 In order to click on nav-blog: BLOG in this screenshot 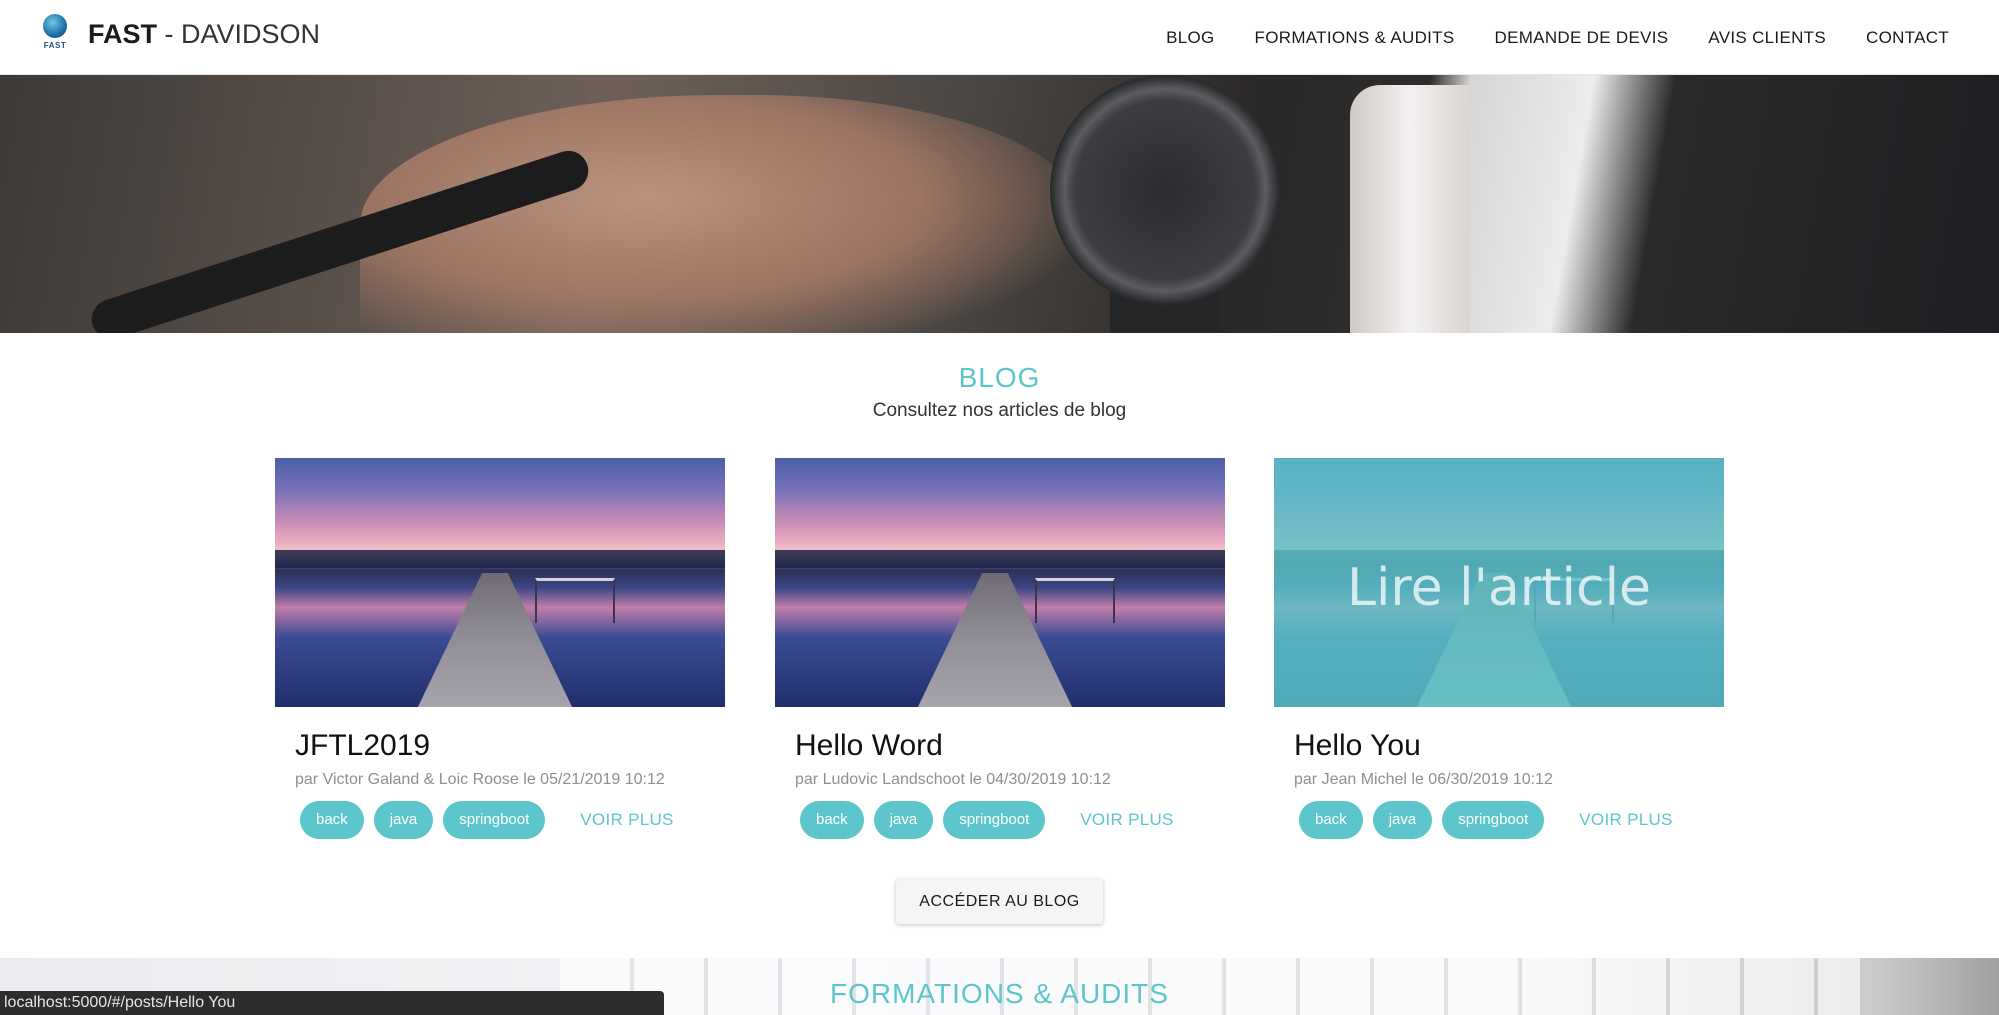, I will do `click(1190, 38)`.